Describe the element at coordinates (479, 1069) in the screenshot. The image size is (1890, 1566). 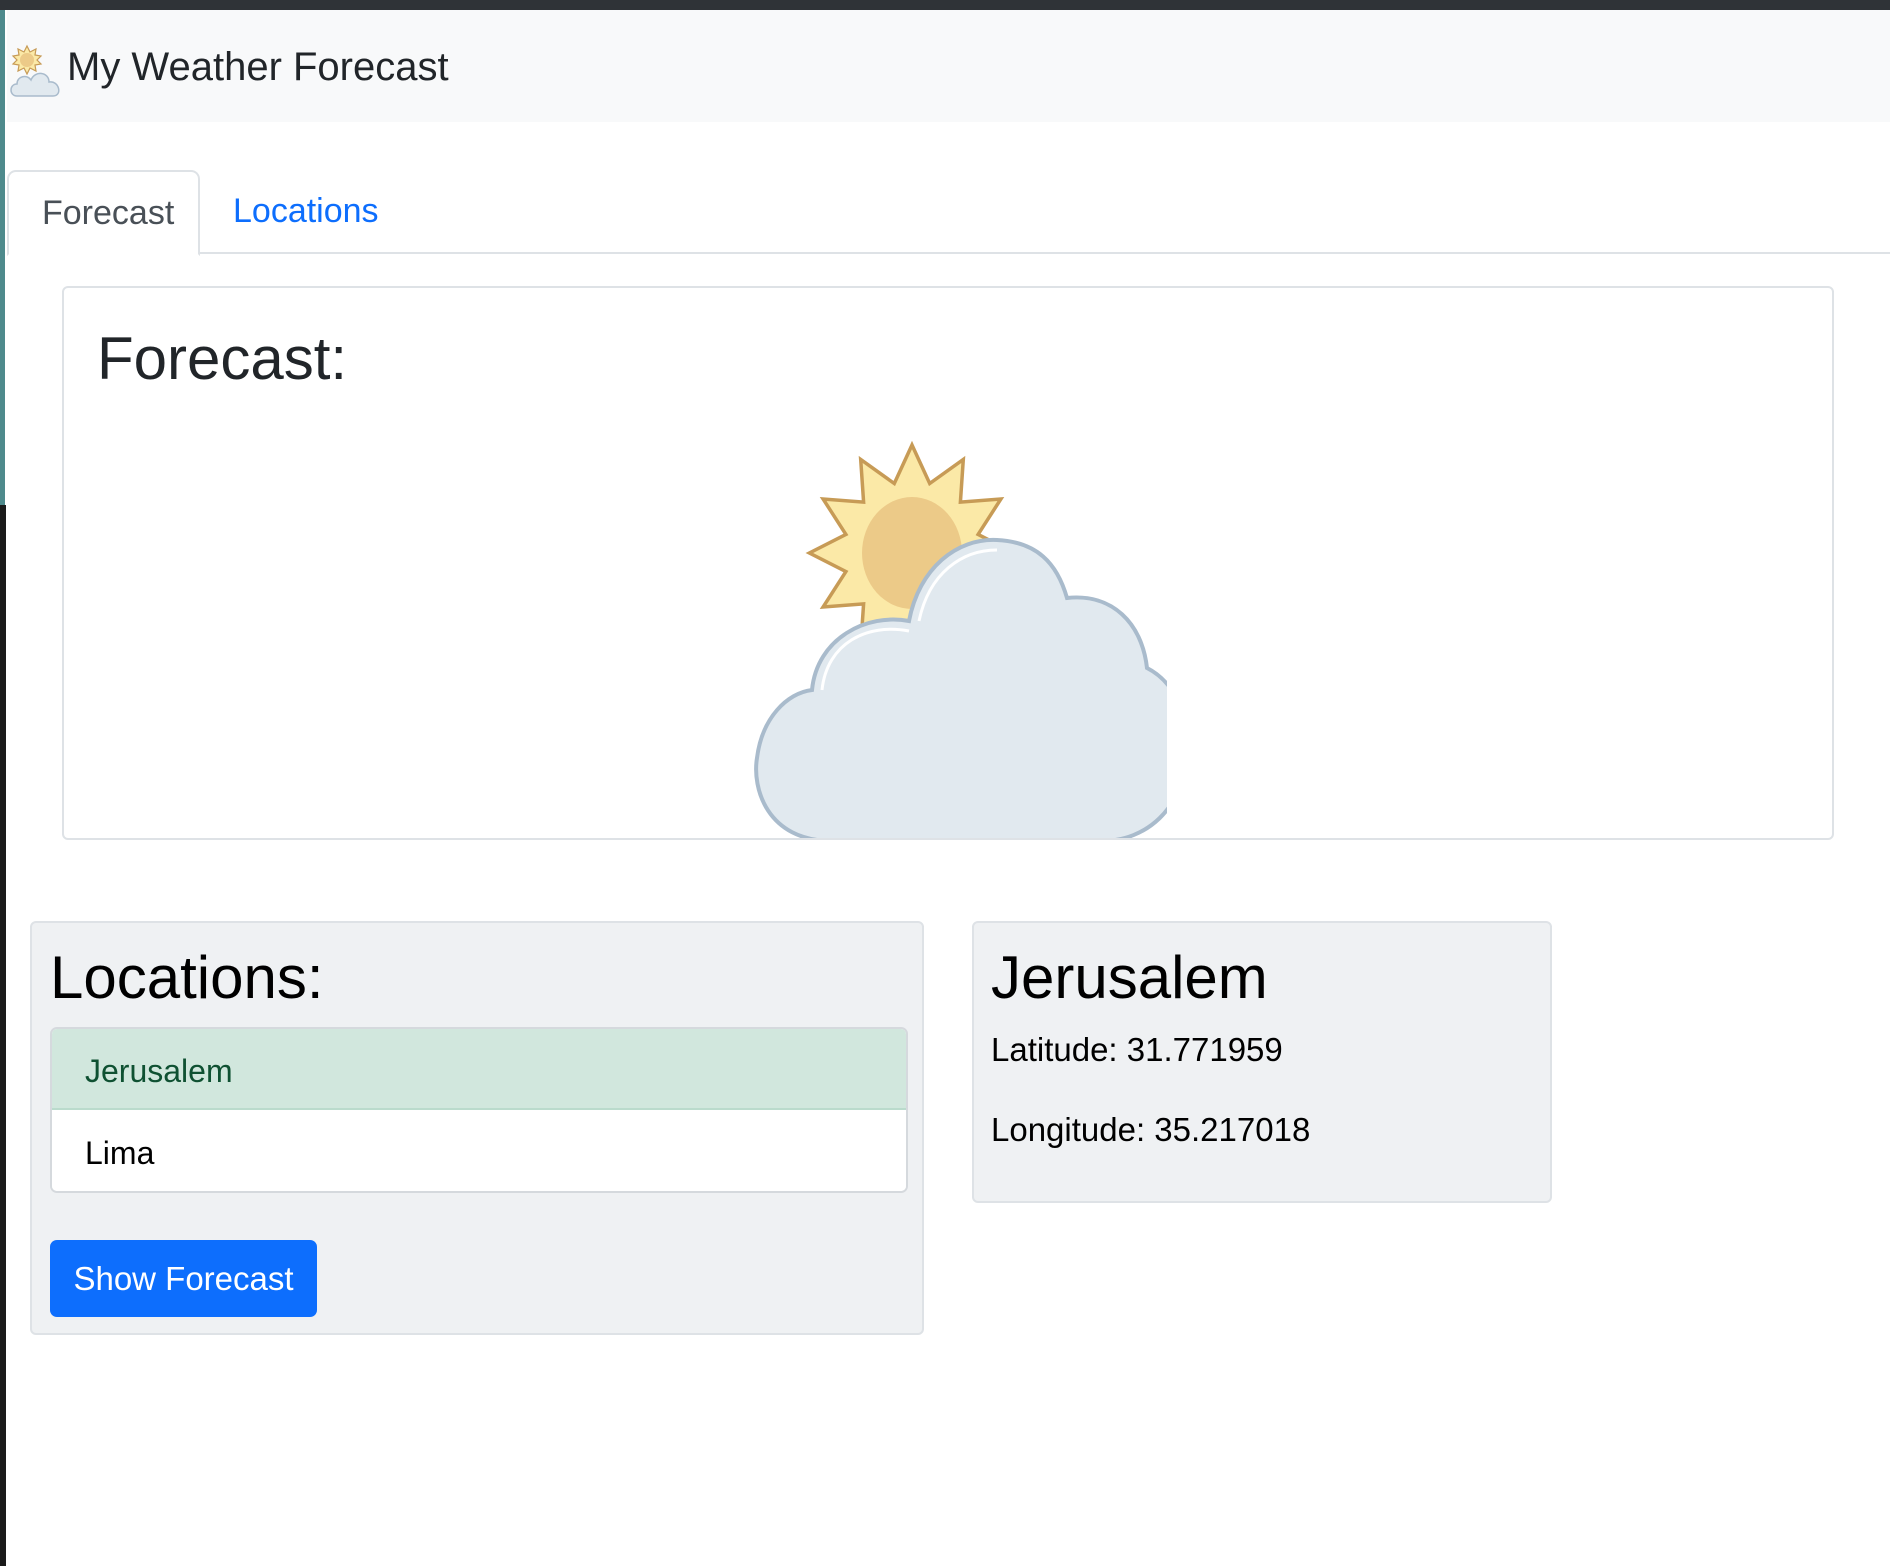
I see `list-item-jerusalem: Jerusalem` at that location.